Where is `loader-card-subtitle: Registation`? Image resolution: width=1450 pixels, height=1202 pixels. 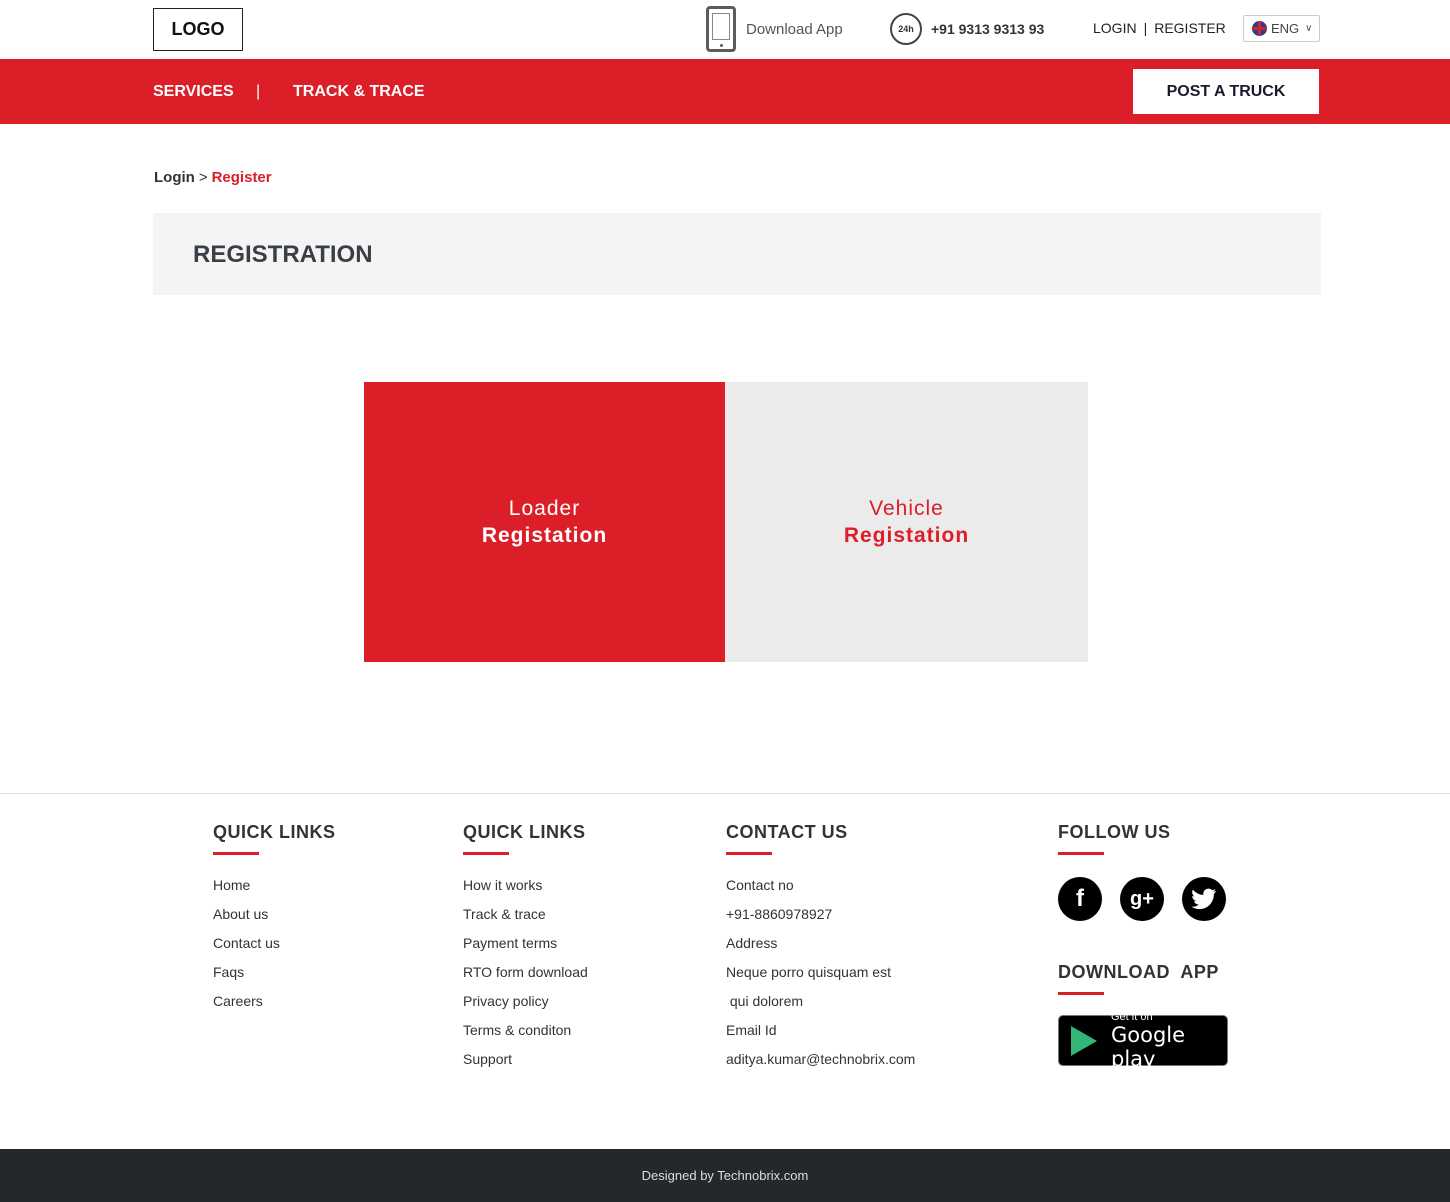 loader-card-subtitle: Registation is located at coordinates (544, 535).